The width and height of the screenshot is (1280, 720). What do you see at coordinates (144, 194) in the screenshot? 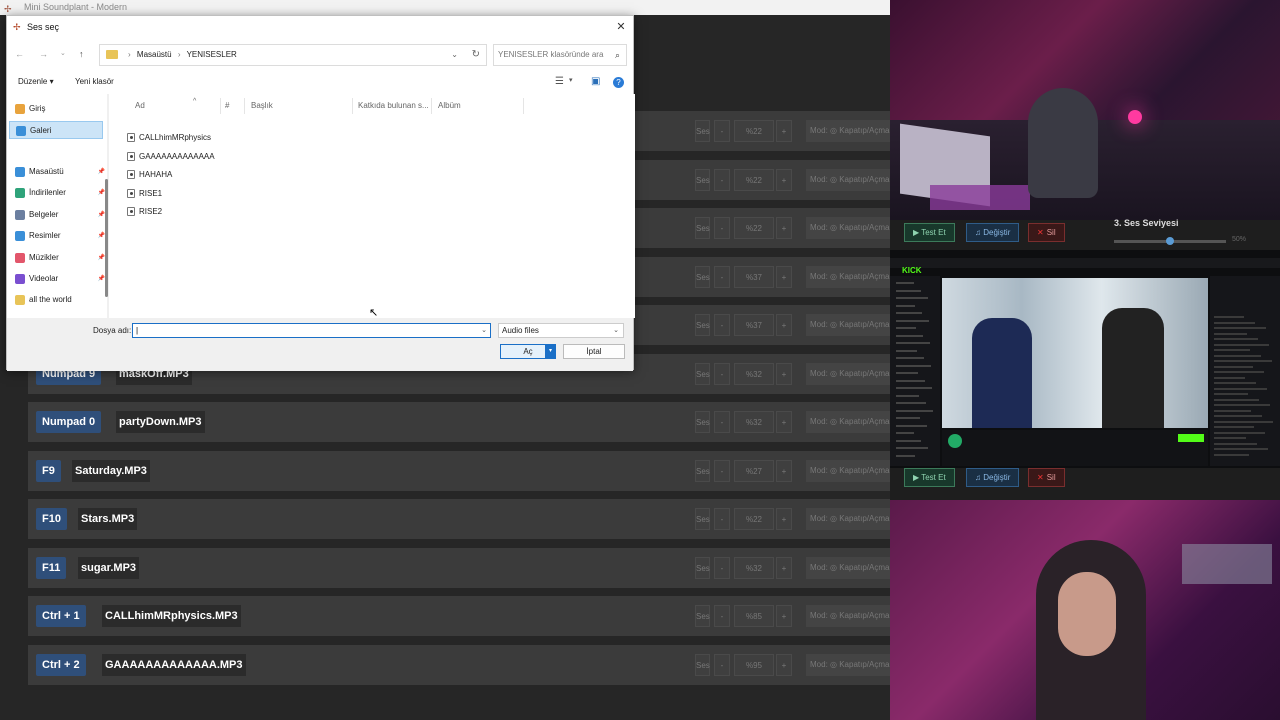
I see `file-item: RISE1` at bounding box center [144, 194].